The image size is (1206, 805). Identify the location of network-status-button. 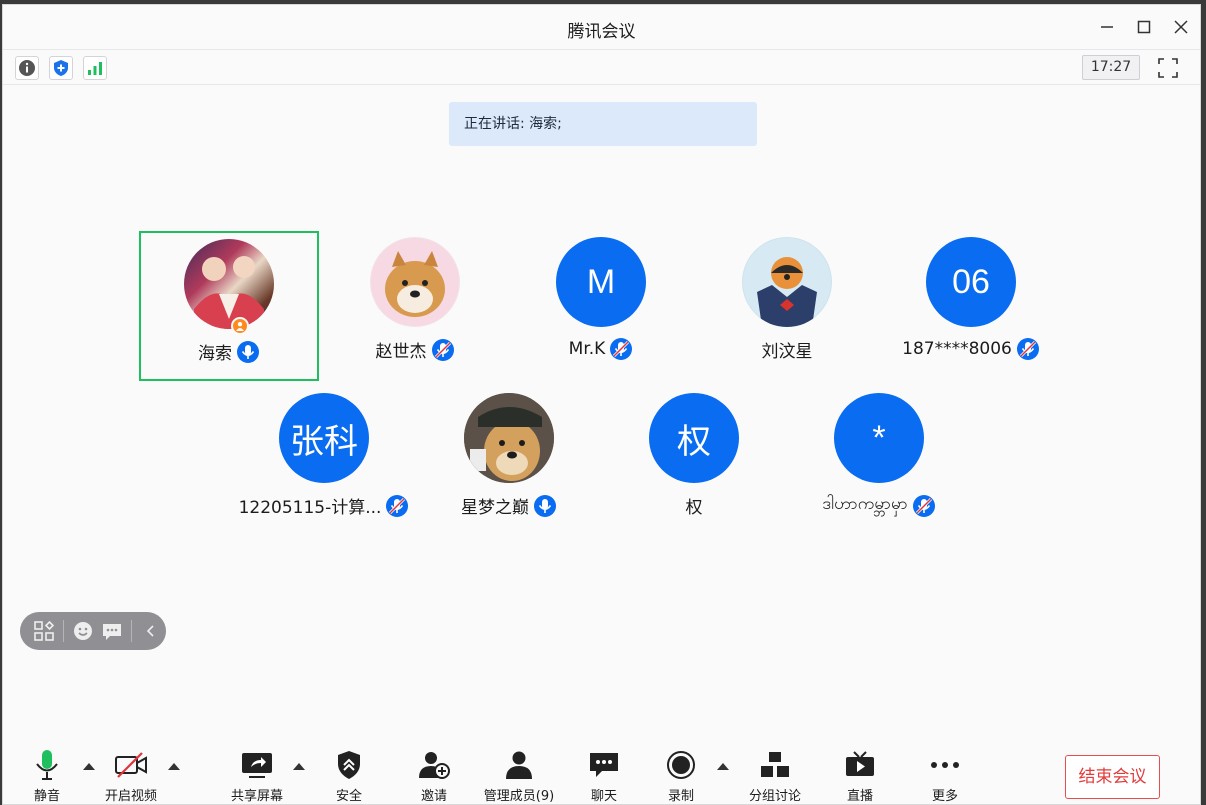
(95, 68).